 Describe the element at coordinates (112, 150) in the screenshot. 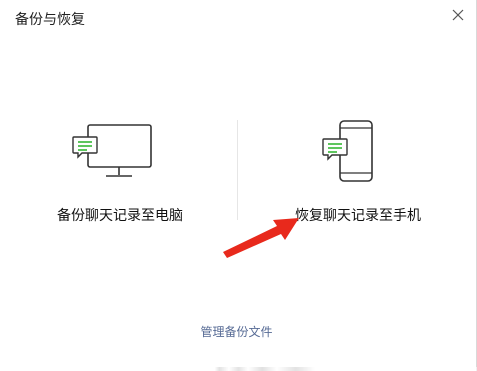

I see `monitor-chat-icon` at that location.